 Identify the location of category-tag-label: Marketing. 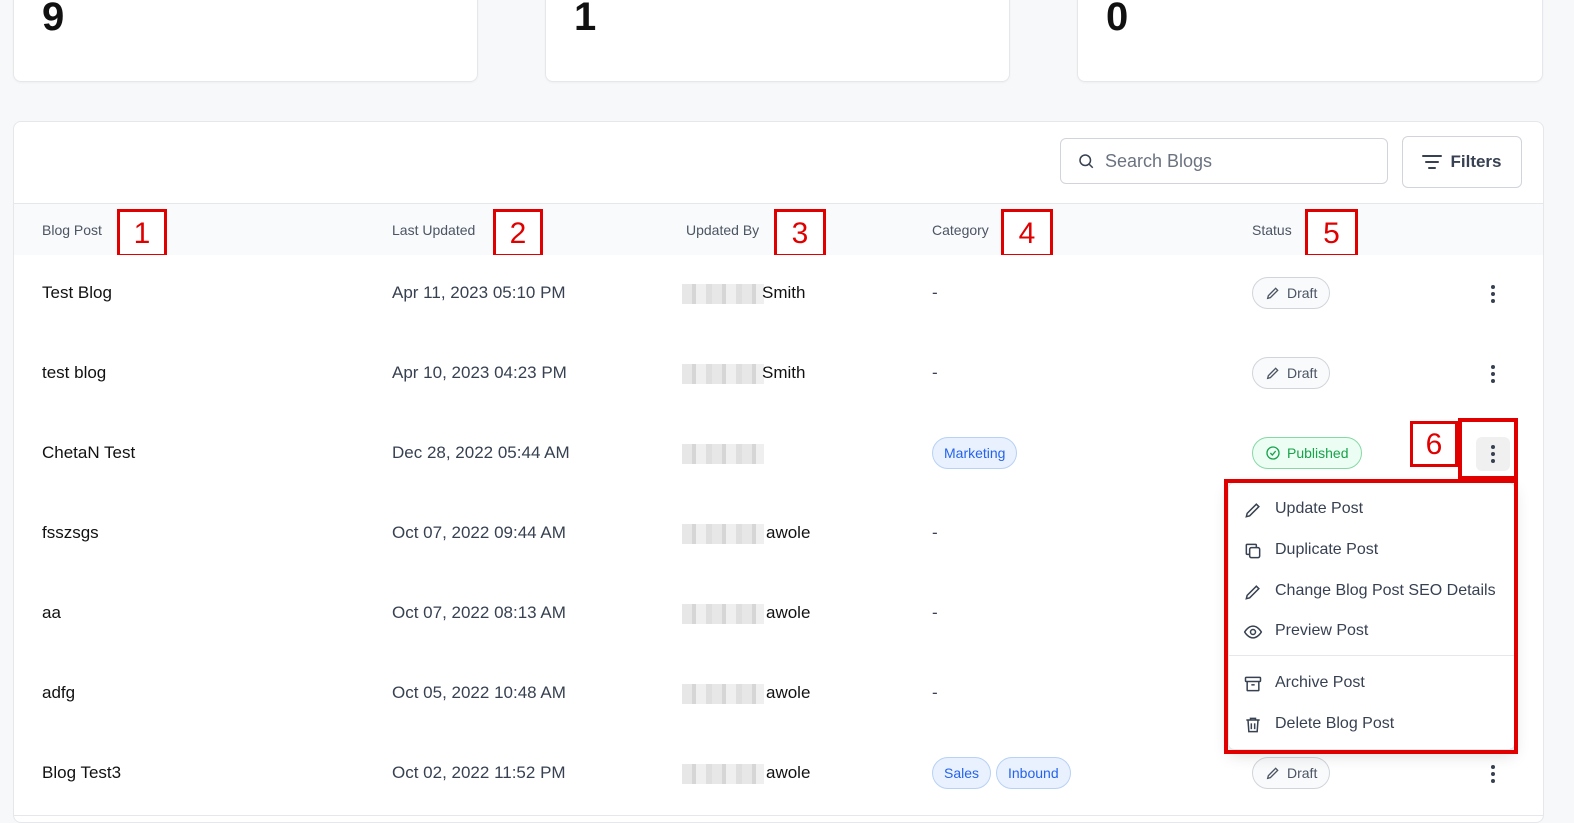
(975, 453).